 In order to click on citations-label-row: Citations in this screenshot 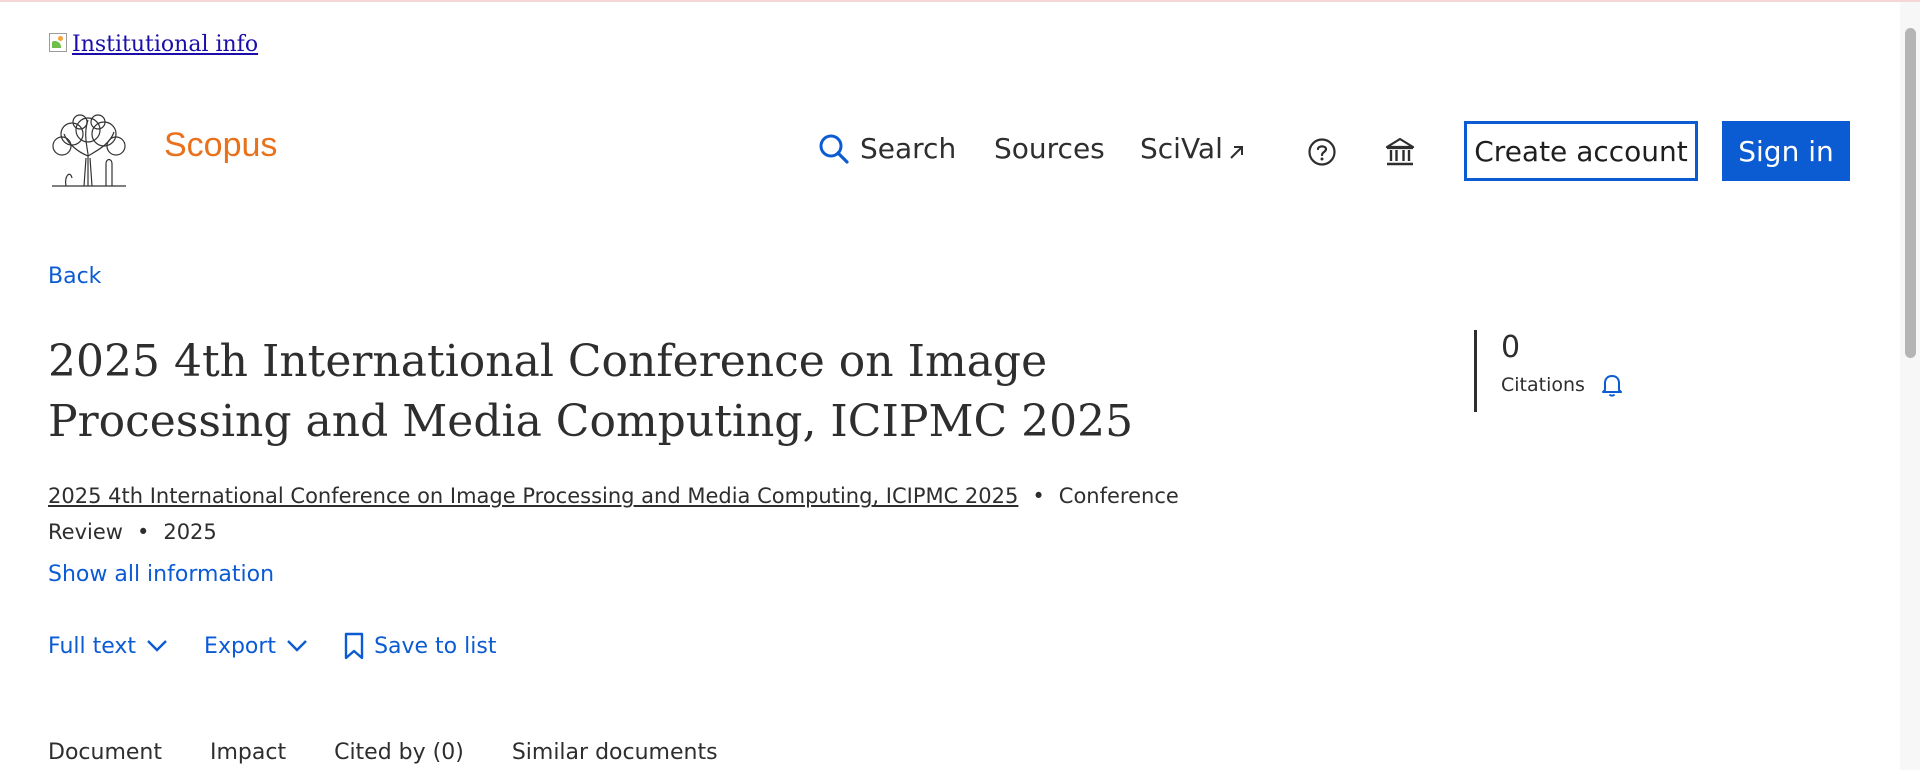, I will do `click(1563, 385)`.